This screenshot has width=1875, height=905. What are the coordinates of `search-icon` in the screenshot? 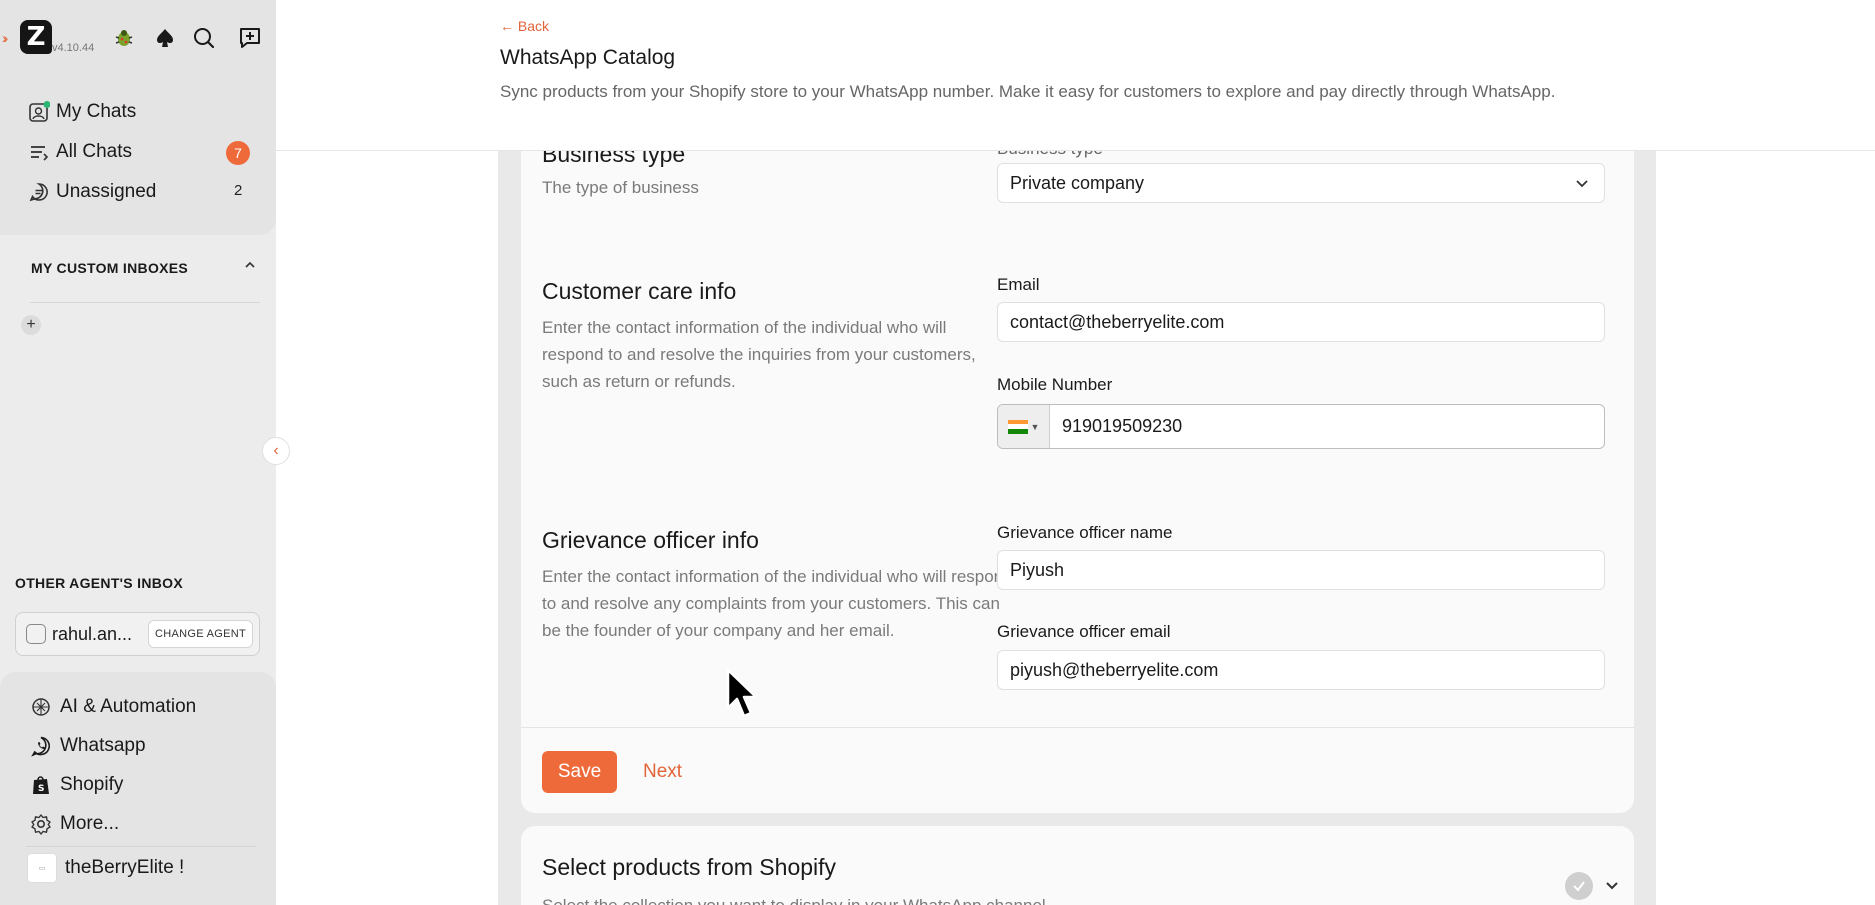 It's located at (204, 38).